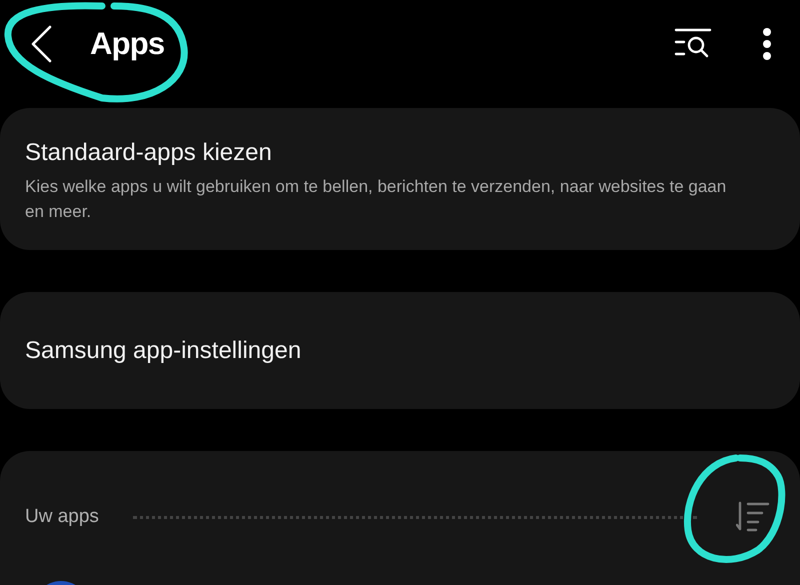 This screenshot has height=585, width=800. What do you see at coordinates (62, 516) in the screenshot?
I see `section-heading: Uw apps` at bounding box center [62, 516].